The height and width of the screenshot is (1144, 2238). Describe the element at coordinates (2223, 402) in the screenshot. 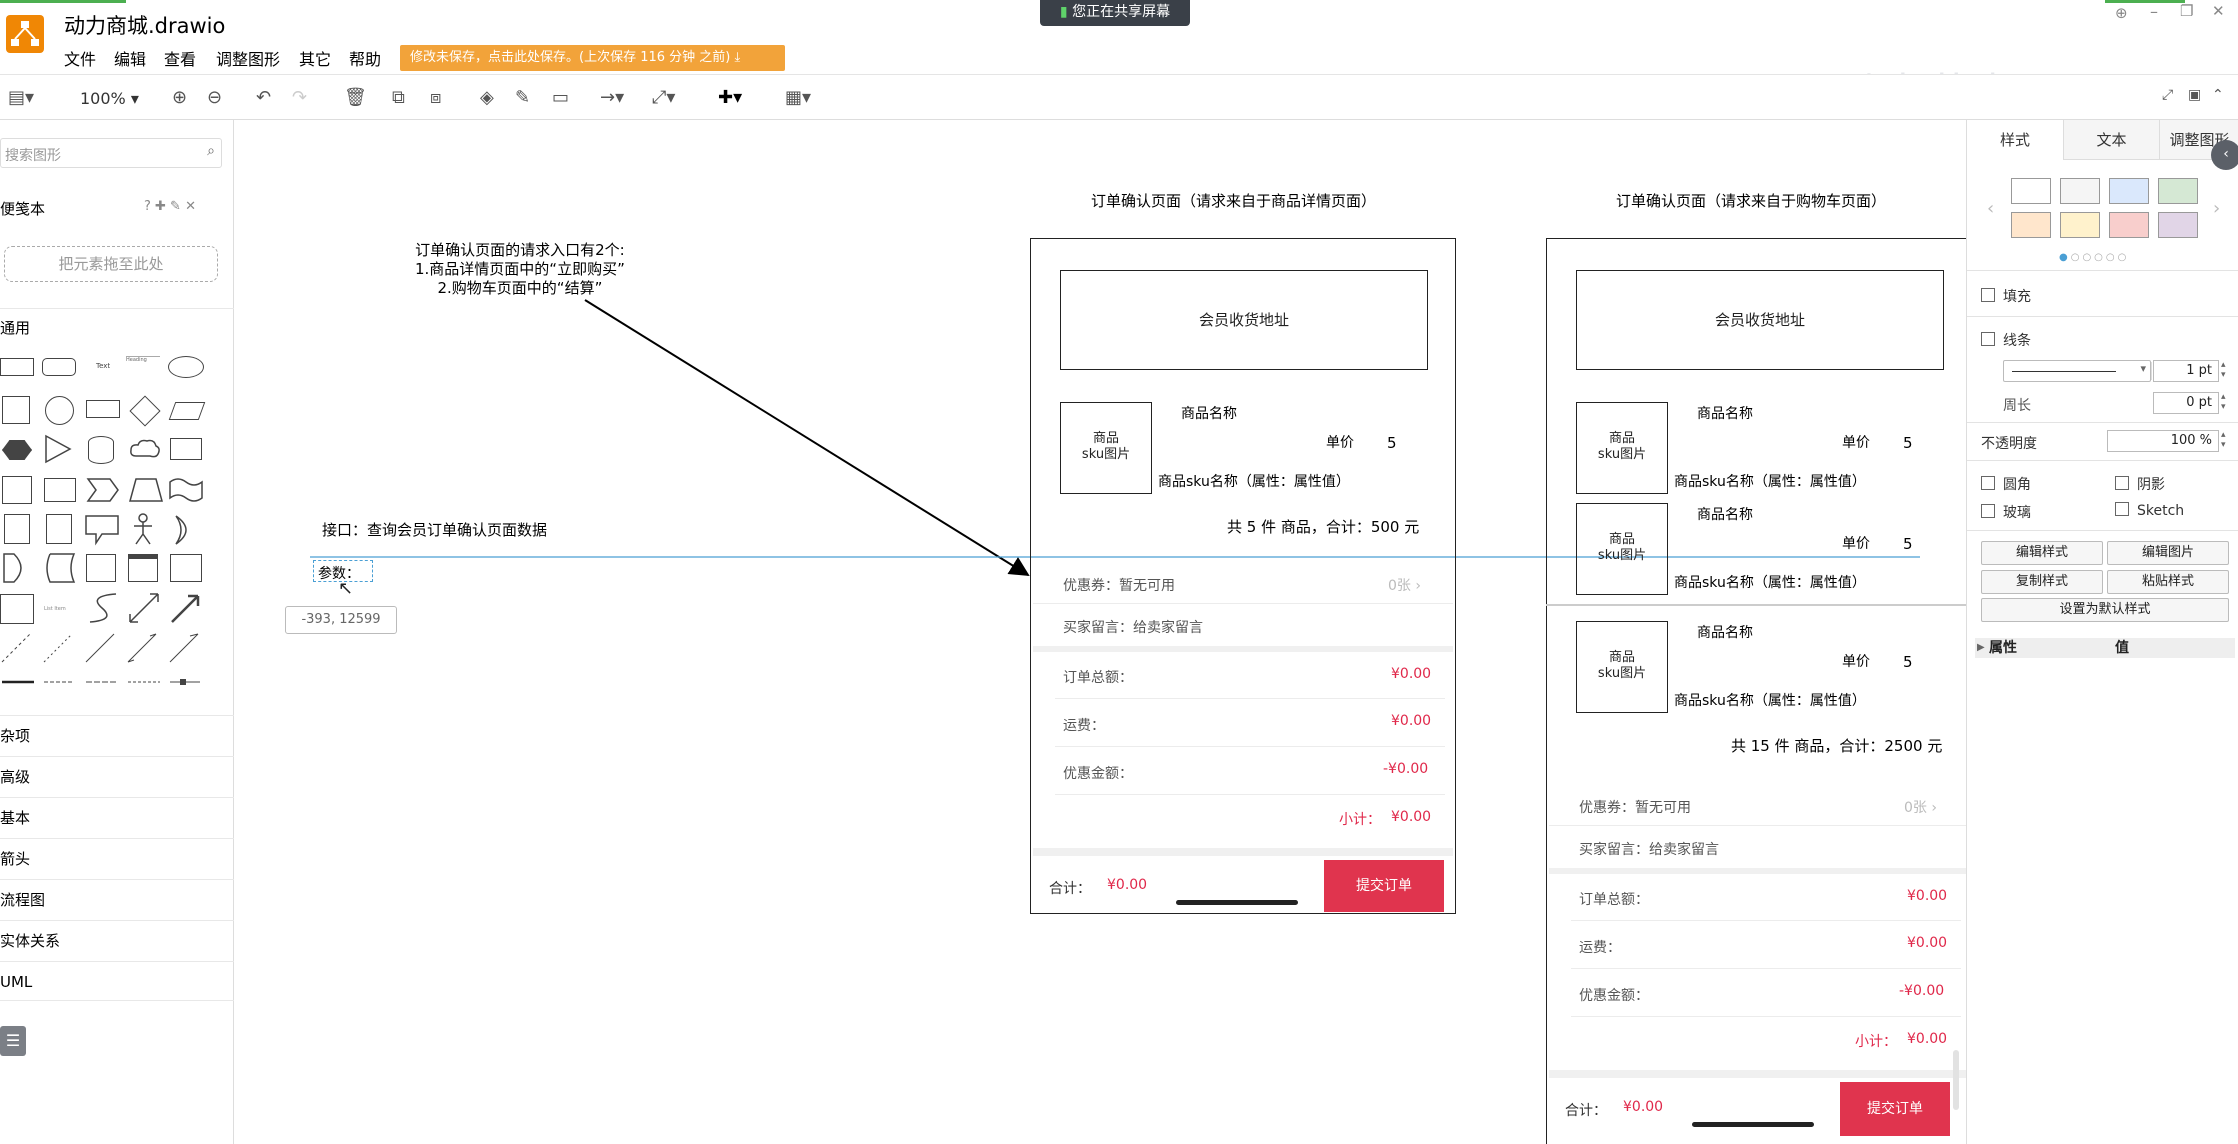

I see `perimeter-stepper: ▴ ▾` at that location.